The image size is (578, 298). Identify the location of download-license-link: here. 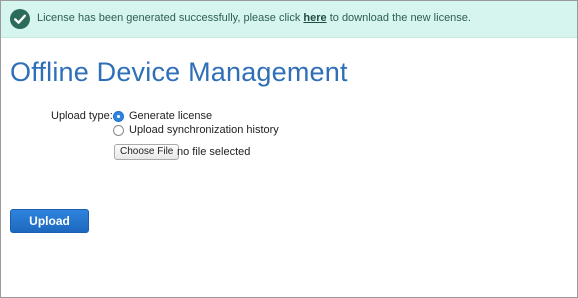
(314, 18).